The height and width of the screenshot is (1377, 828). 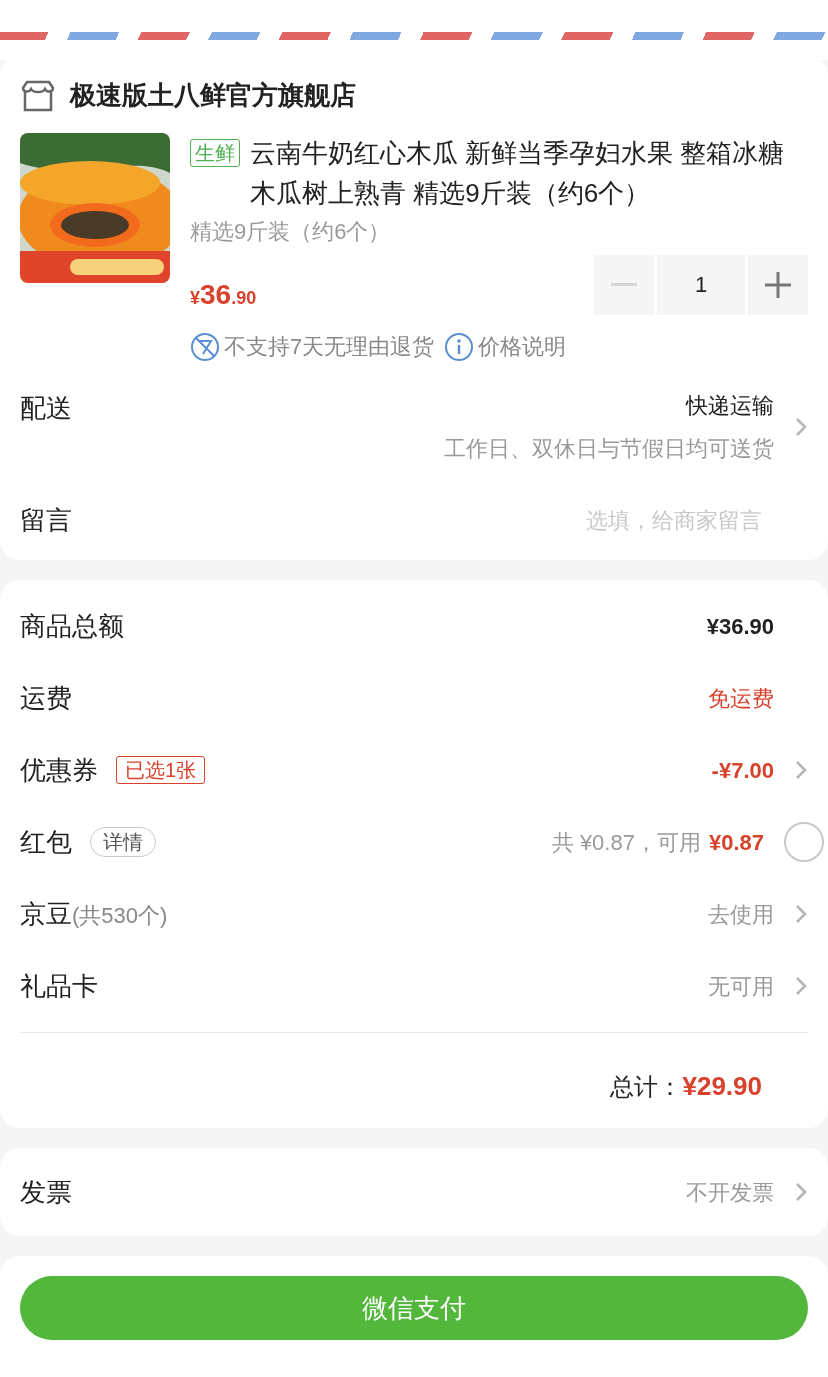 I want to click on total-amount: ¥29.90, so click(x=722, y=1086).